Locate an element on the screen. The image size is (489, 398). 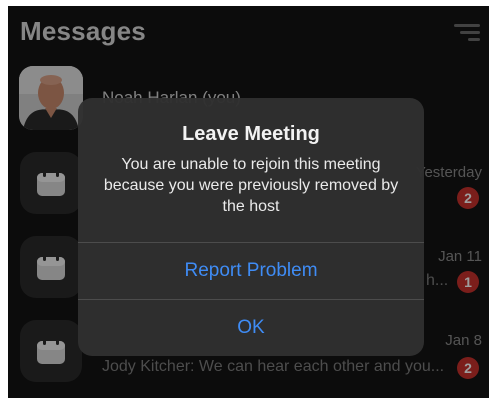
report-problem-button: Report Problem is located at coordinates (251, 271).